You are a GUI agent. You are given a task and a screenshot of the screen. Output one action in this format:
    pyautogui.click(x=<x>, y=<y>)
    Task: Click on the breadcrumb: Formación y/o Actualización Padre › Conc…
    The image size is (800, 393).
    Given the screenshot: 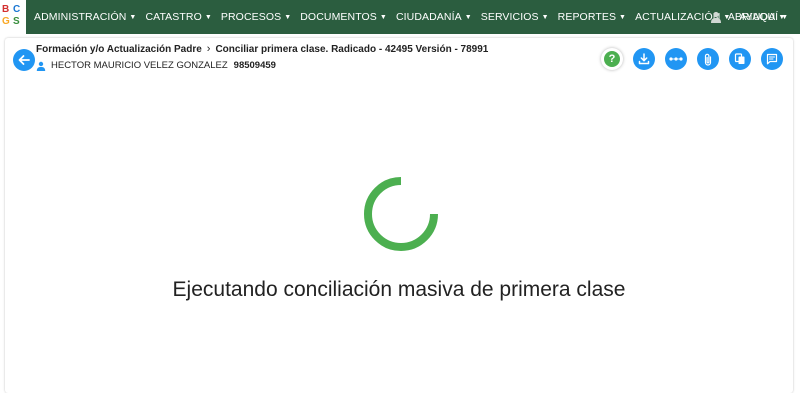 What is the action you would take?
    pyautogui.click(x=316, y=49)
    